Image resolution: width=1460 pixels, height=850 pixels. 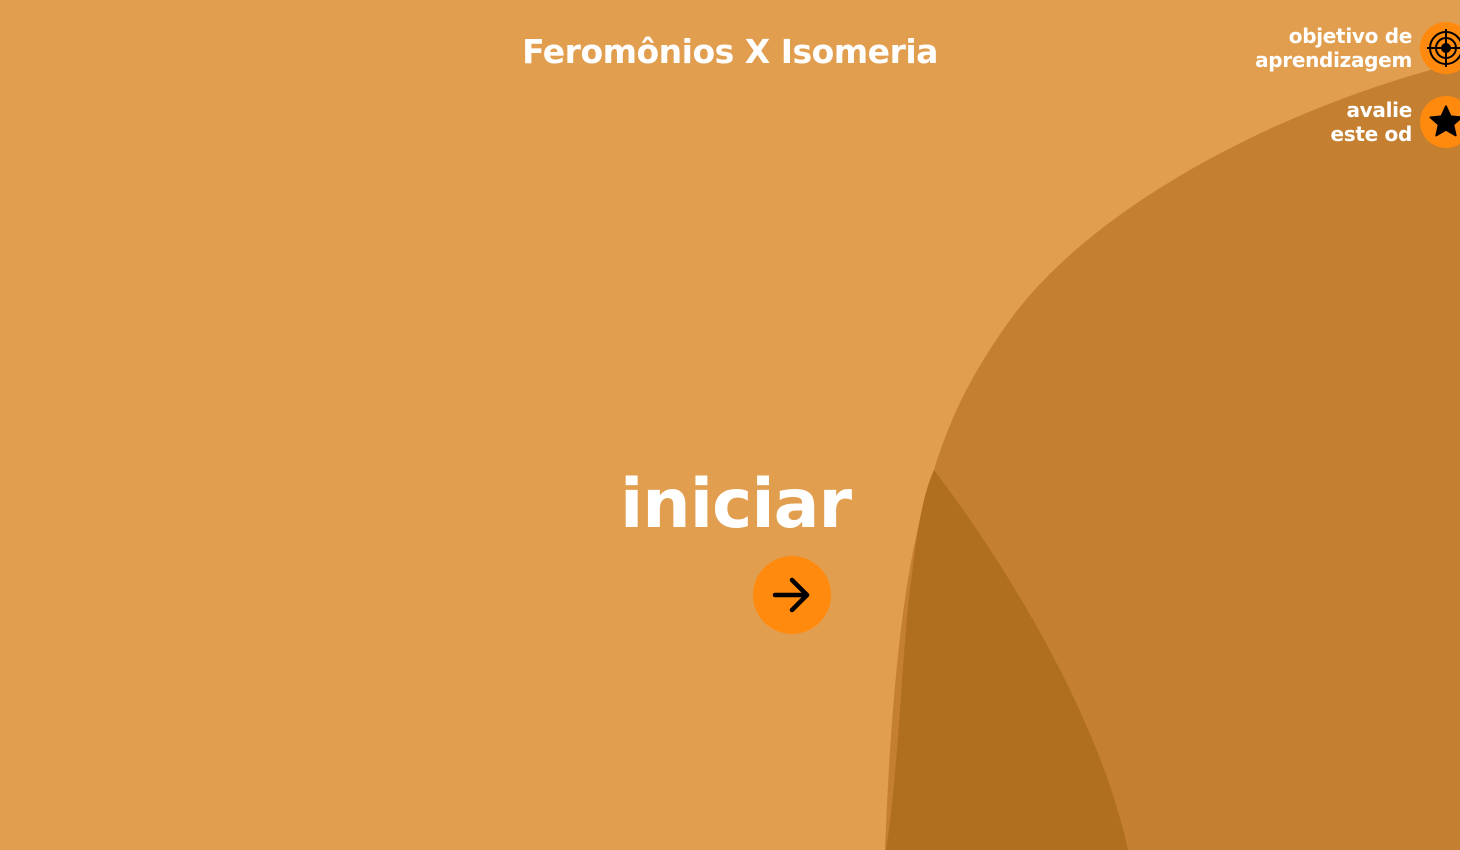 I want to click on learning-objective-label-line2: aprendizagem, so click(x=1333, y=60).